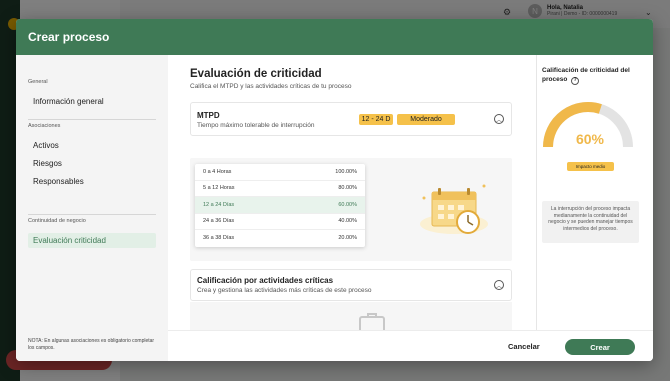 This screenshot has width=670, height=381. Describe the element at coordinates (334, 37) in the screenshot. I see `modal-header: Crear proceso` at that location.